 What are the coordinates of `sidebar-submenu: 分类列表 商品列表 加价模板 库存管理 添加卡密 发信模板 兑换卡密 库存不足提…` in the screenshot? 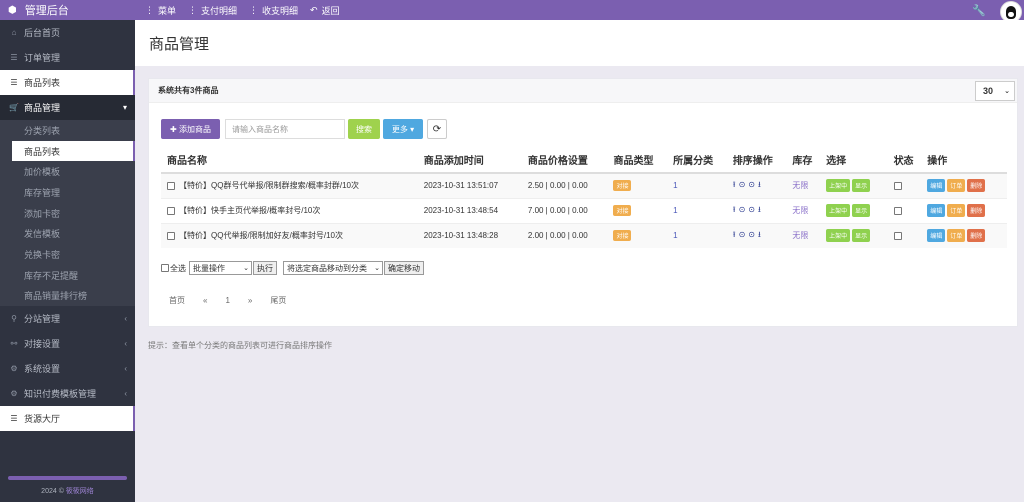 It's located at (67, 213).